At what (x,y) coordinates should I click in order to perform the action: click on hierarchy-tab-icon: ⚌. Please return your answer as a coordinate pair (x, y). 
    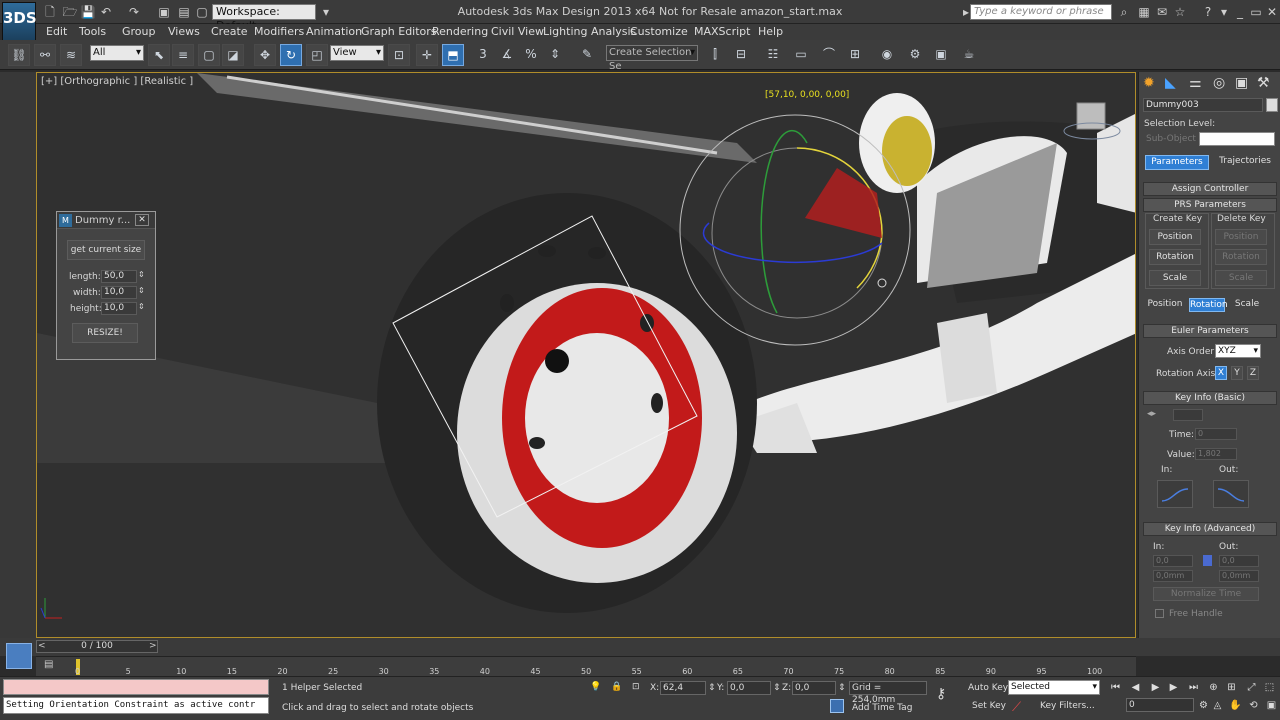
    Looking at the image, I should click on (1195, 83).